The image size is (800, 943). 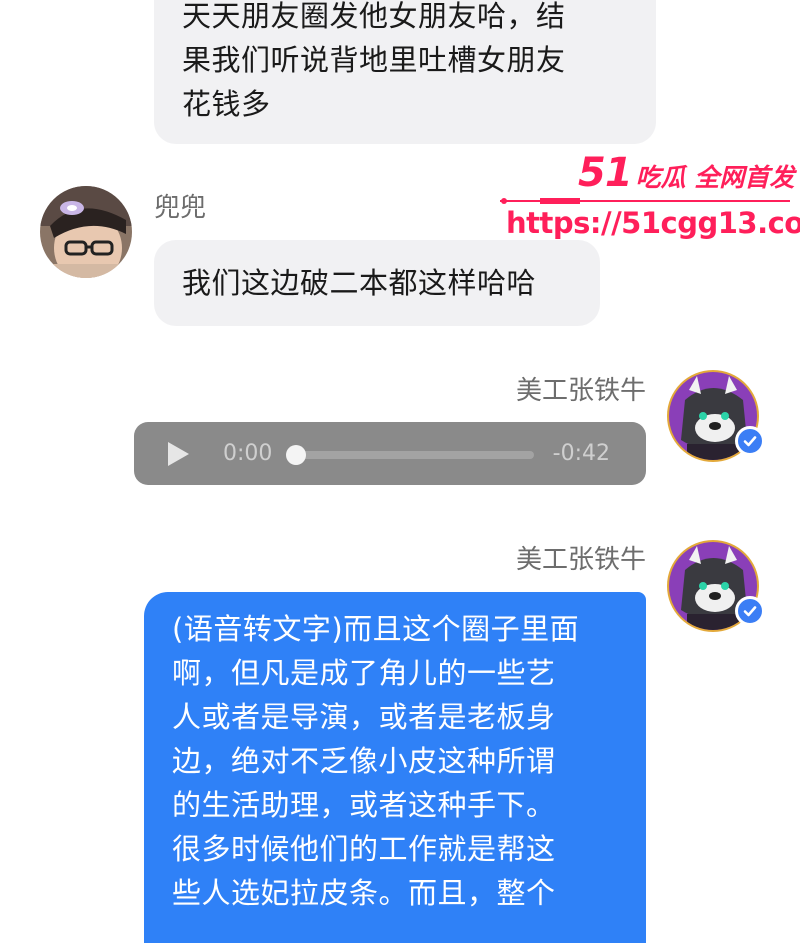 I want to click on audio-progress-track, so click(x=415, y=455).